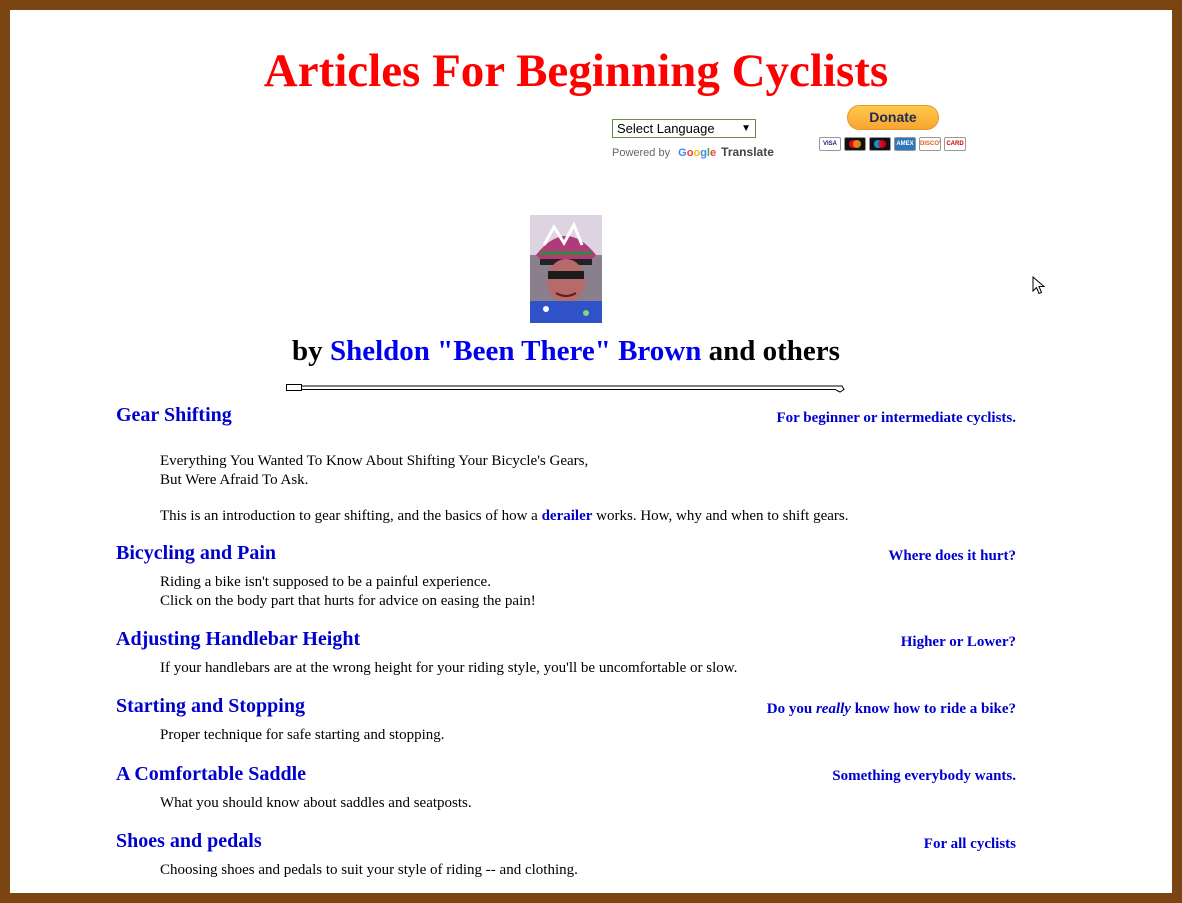  I want to click on discover-card-icon: DISCOVER, so click(930, 144).